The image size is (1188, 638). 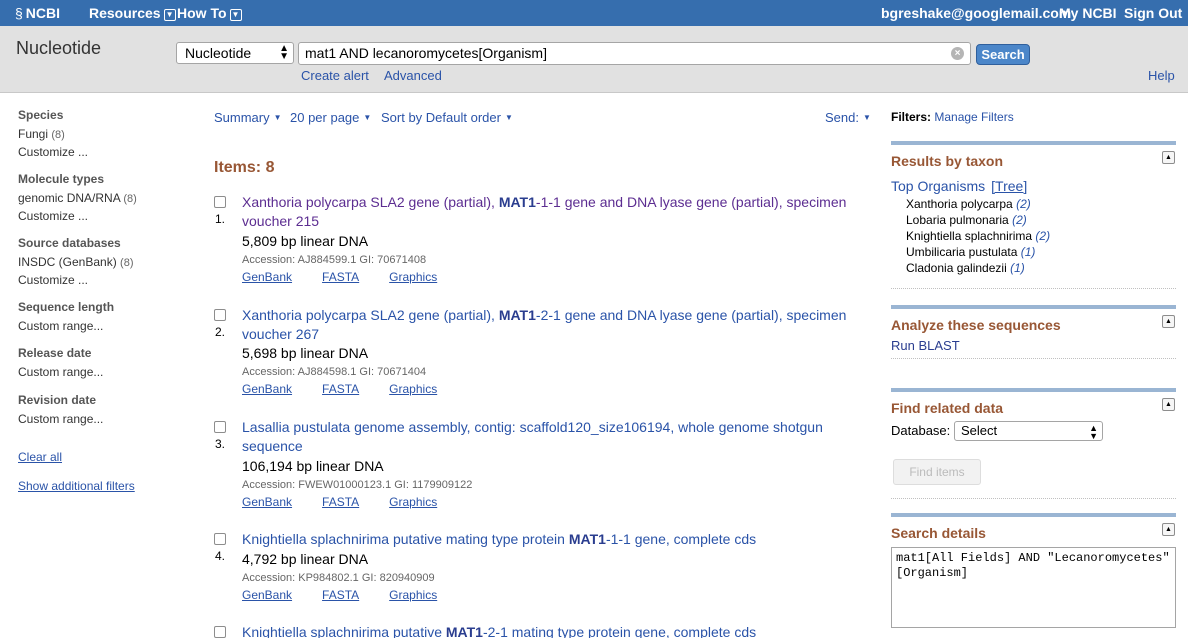 What do you see at coordinates (69, 198) in the screenshot?
I see `facet-item-label: genomic DNA/RNA` at bounding box center [69, 198].